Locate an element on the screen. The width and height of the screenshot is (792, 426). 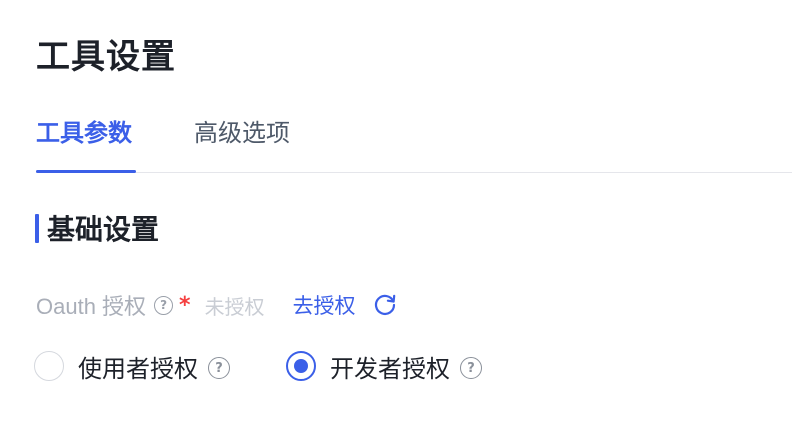
radio-developer-auth: 开发者授权 ? is located at coordinates (384, 366).